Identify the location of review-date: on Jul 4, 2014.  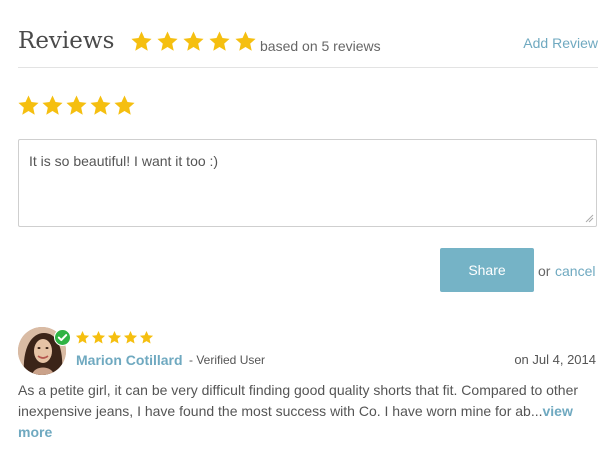
(555, 359).